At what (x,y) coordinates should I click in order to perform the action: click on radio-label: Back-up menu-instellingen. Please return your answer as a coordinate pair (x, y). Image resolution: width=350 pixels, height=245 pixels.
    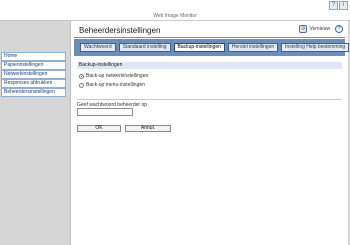
    Looking at the image, I should click on (115, 85).